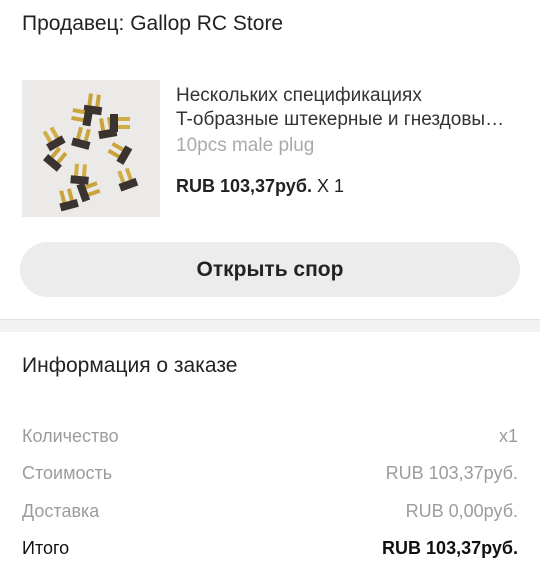 This screenshot has width=540, height=569. I want to click on summary-label: Стоимость, so click(67, 473).